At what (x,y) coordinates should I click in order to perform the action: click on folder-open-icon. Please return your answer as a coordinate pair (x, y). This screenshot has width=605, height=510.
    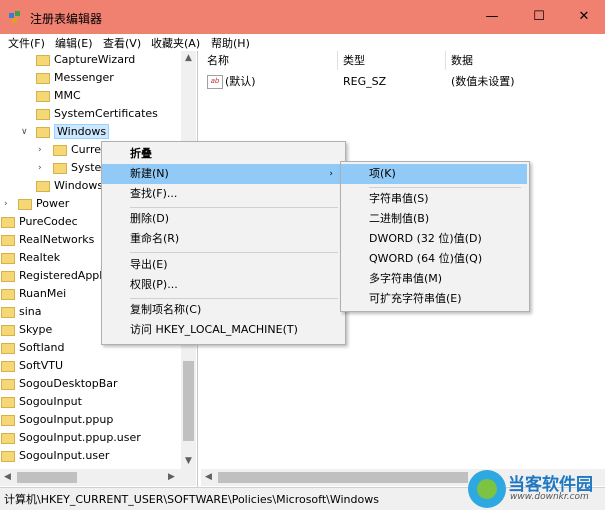
    Looking at the image, I should click on (43, 132).